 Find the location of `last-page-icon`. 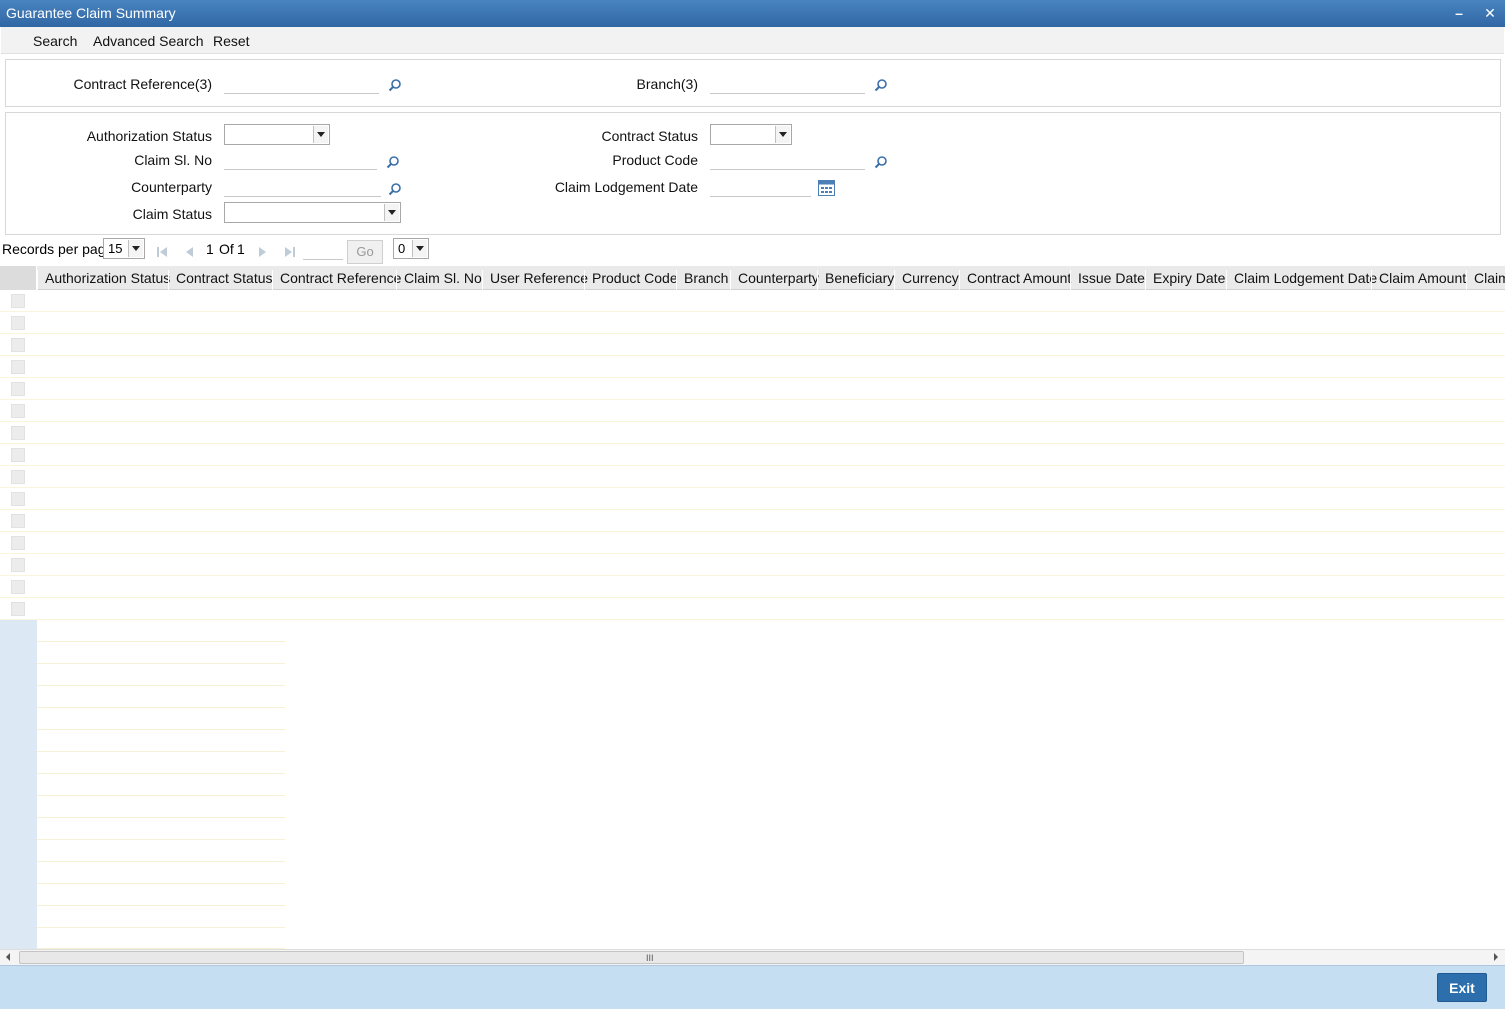

last-page-icon is located at coordinates (290, 252).